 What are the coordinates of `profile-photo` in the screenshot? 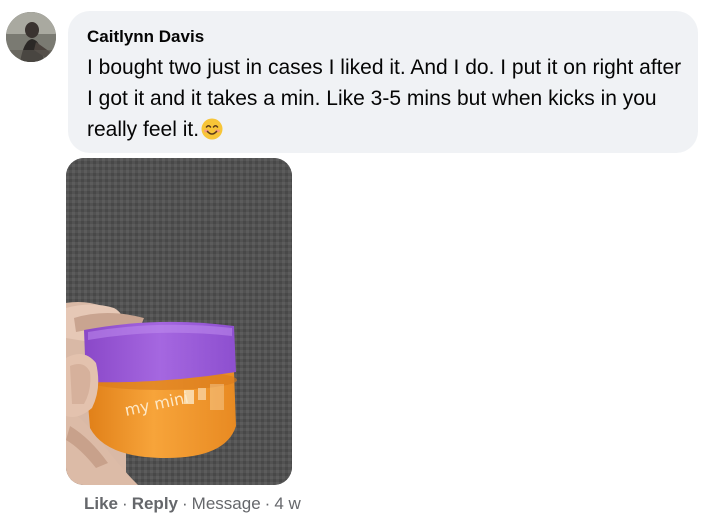 It's located at (31, 37).